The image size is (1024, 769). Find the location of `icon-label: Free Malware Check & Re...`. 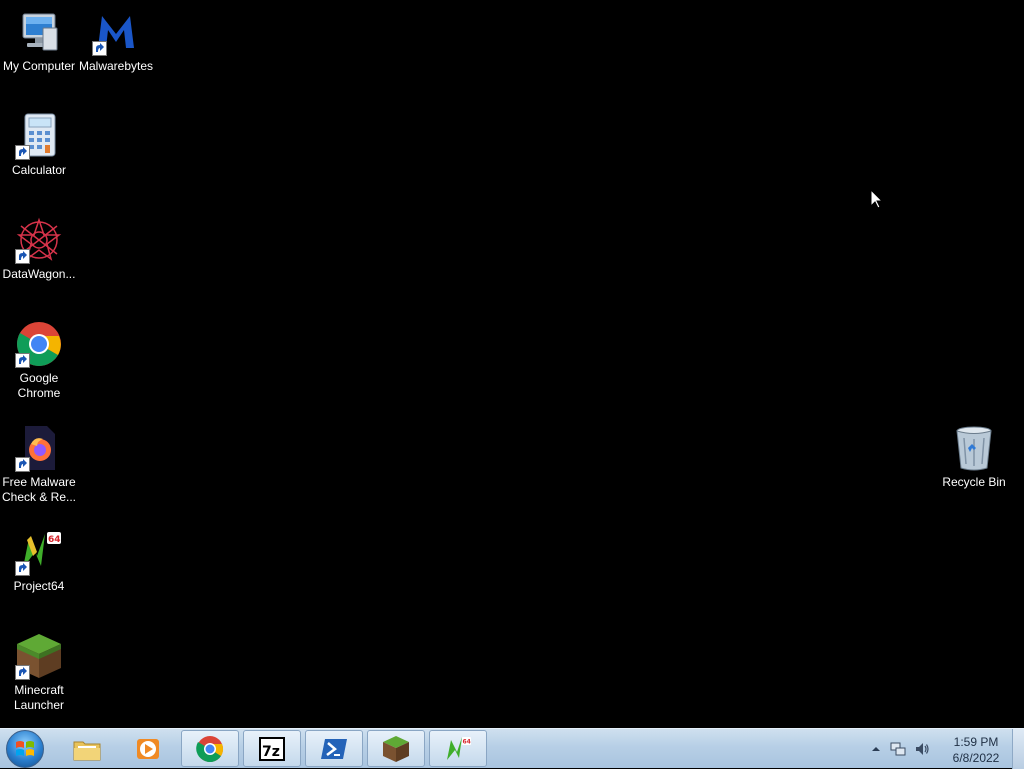

icon-label: Free Malware Check & Re... is located at coordinates (39, 489).